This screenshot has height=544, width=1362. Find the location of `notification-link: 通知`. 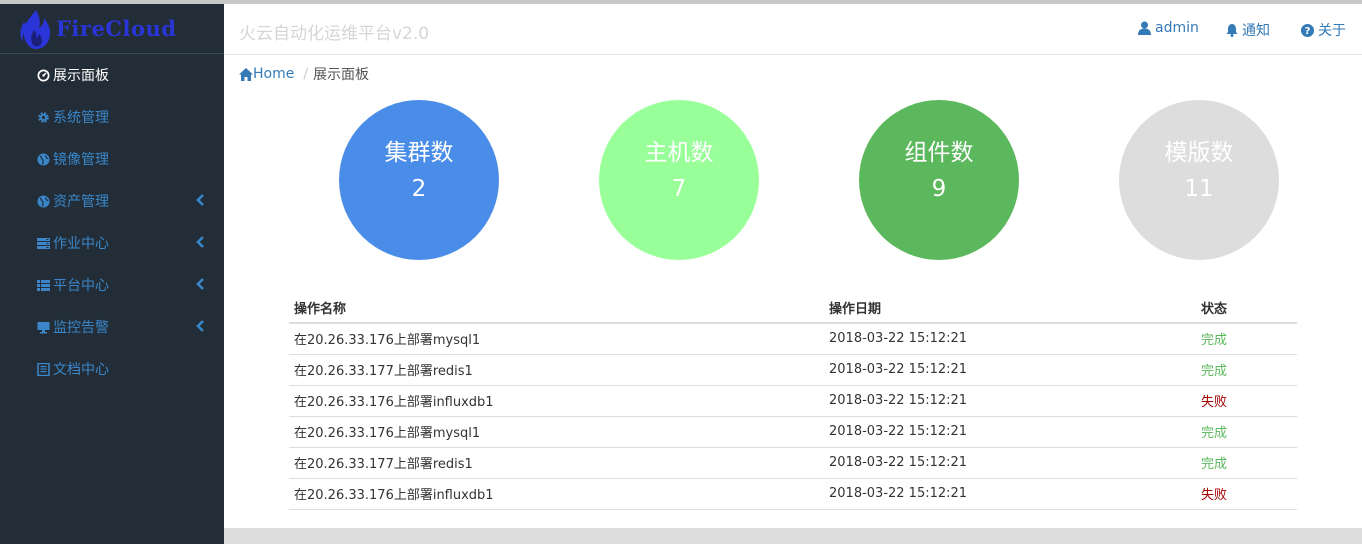

notification-link: 通知 is located at coordinates (1248, 30).